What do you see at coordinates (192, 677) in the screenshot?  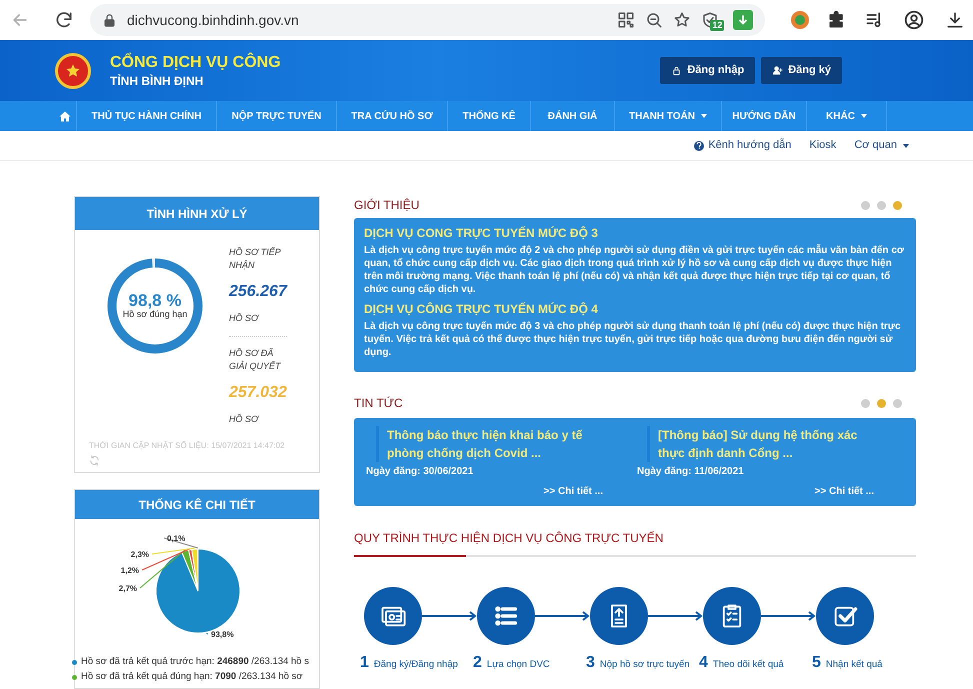 I see `legend-text: Hồ sơ đã trả kết quả đúng hạn: 7090 /263.134 hồ sơ` at bounding box center [192, 677].